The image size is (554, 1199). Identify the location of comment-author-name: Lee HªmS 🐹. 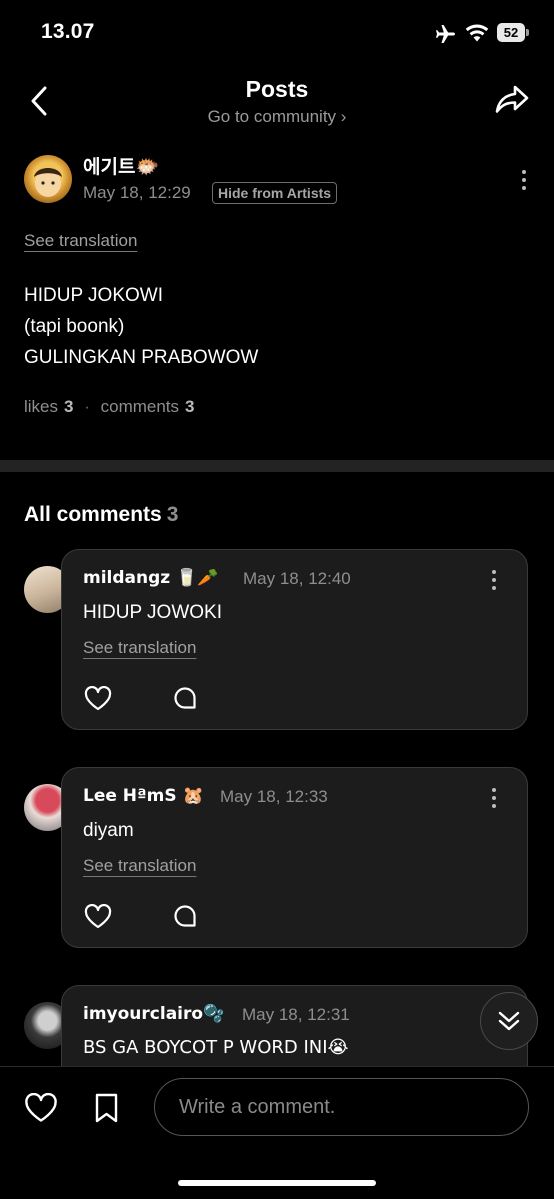
(143, 796).